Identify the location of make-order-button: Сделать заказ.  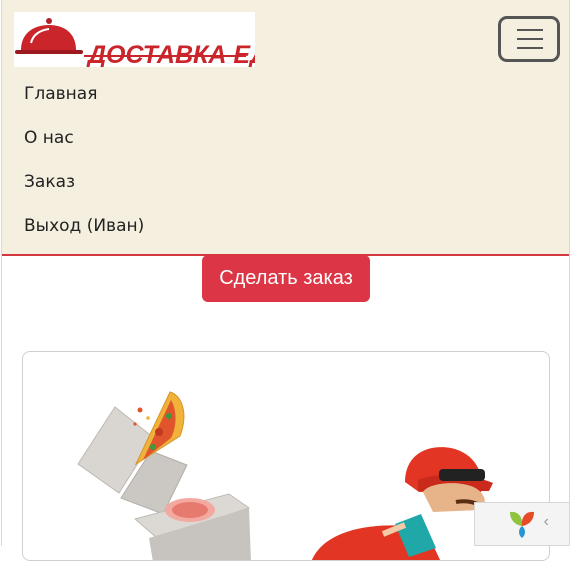
(286, 278).